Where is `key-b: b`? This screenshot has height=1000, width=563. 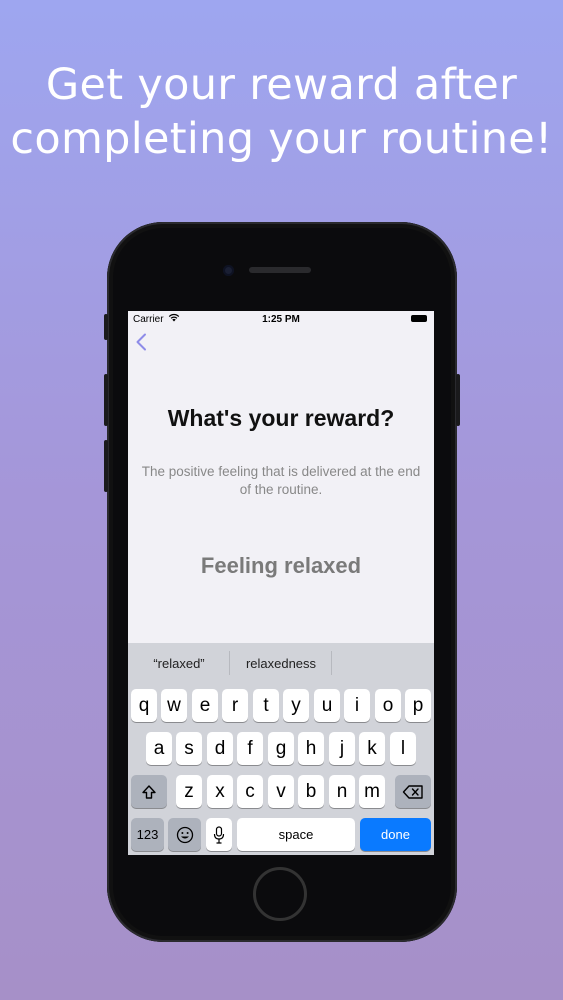 key-b: b is located at coordinates (311, 791).